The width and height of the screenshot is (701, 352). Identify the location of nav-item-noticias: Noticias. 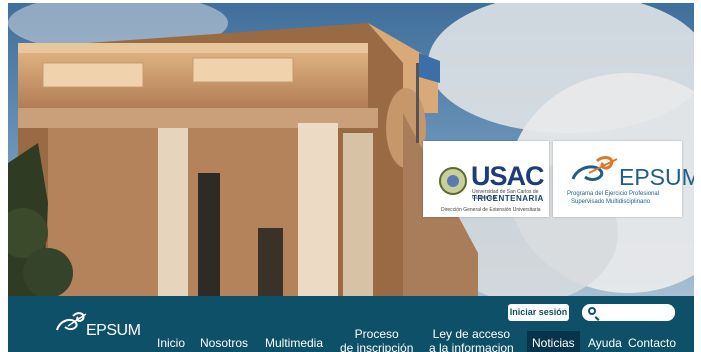
(553, 341).